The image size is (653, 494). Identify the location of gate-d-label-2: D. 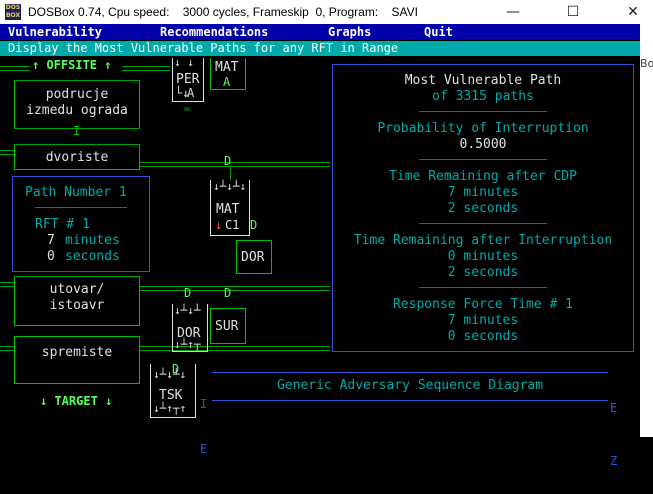
(188, 293).